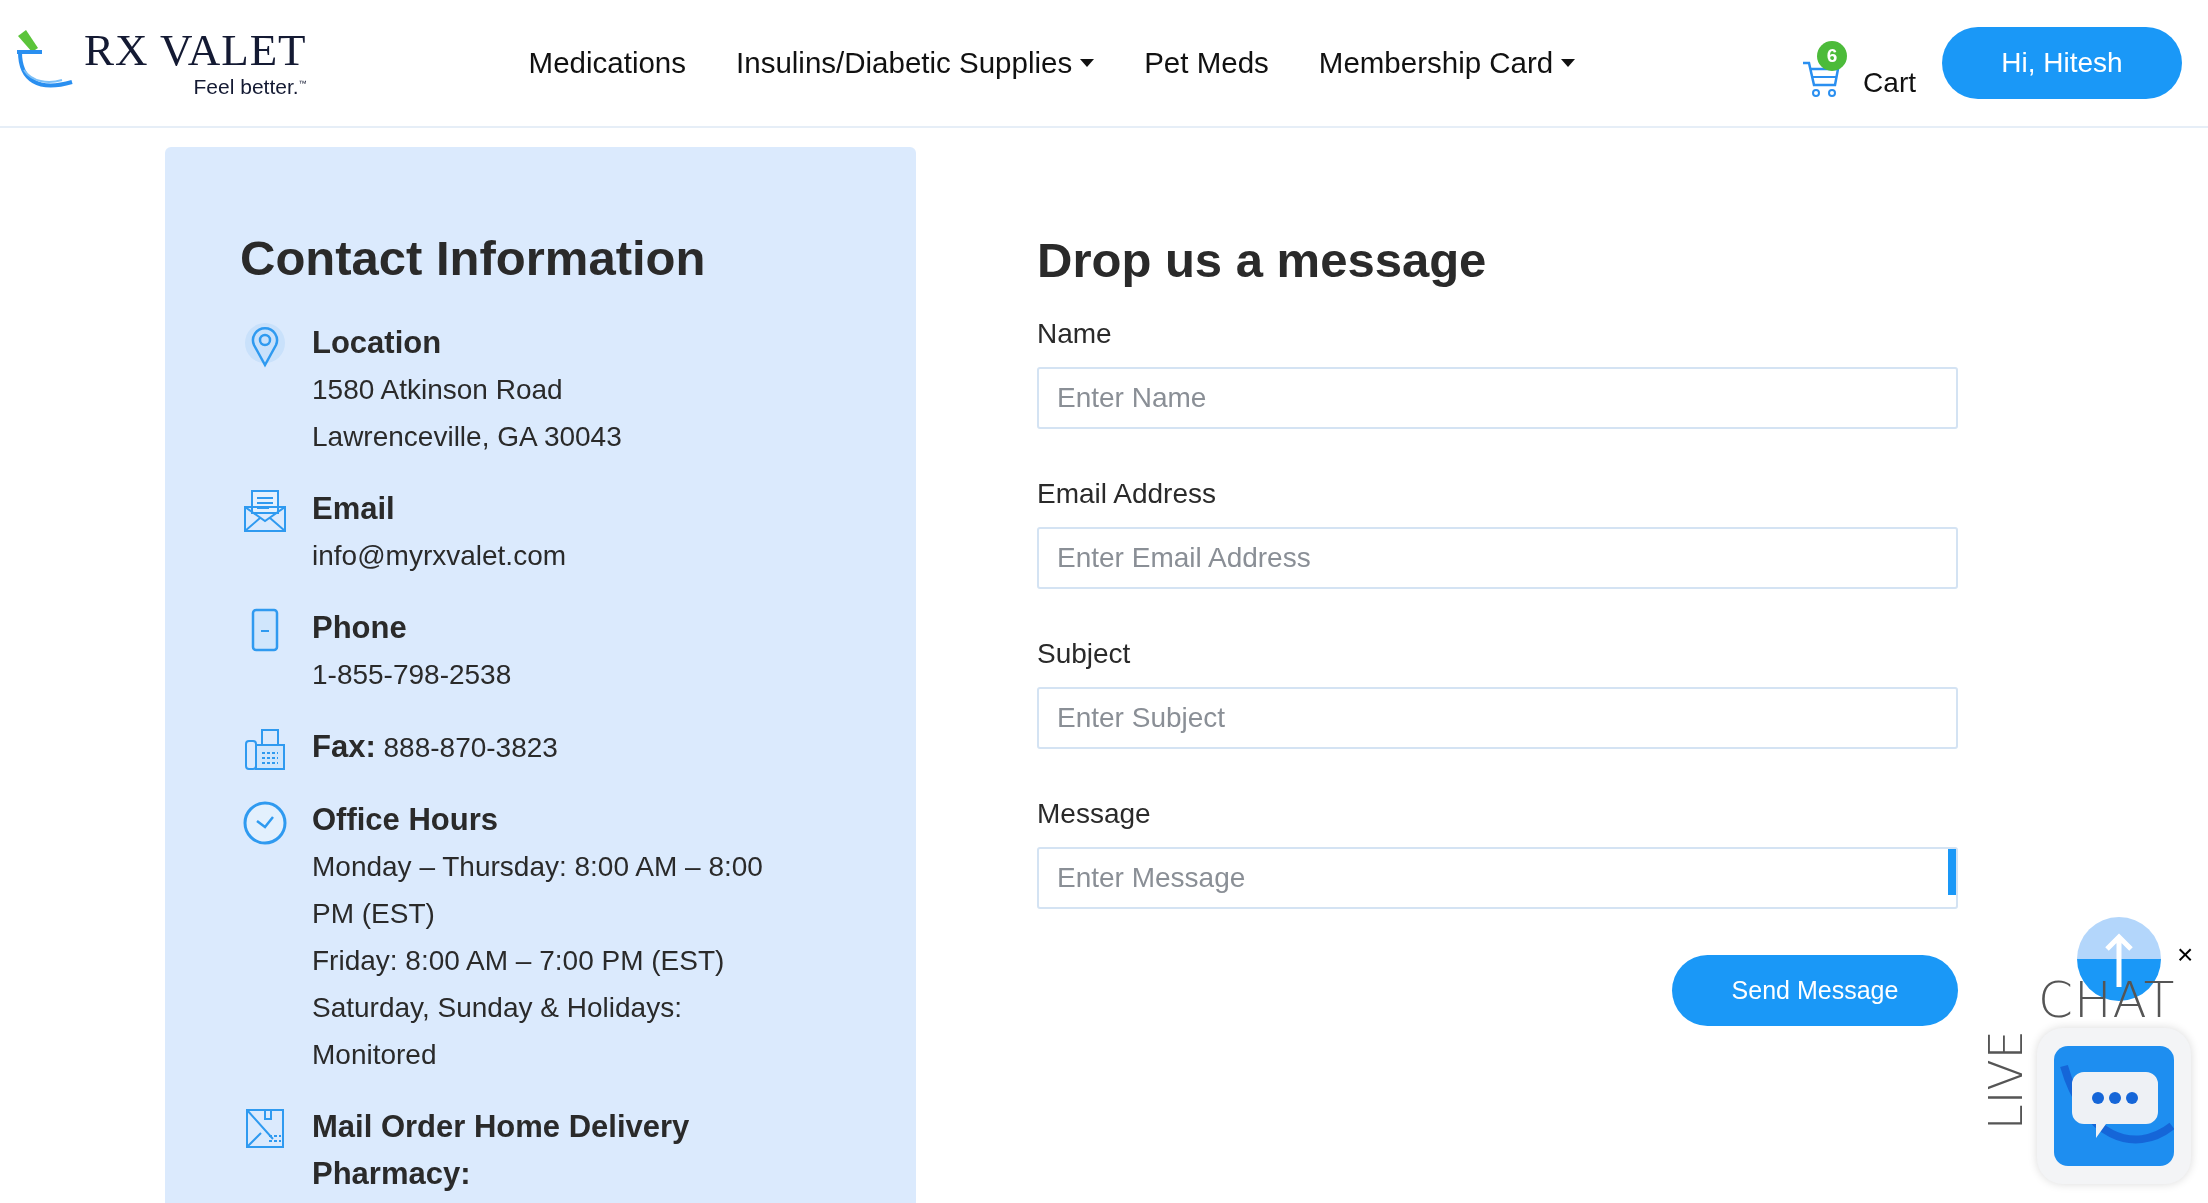 This screenshot has height=1203, width=2208. What do you see at coordinates (1952, 871) in the screenshot?
I see `resize-handle` at bounding box center [1952, 871].